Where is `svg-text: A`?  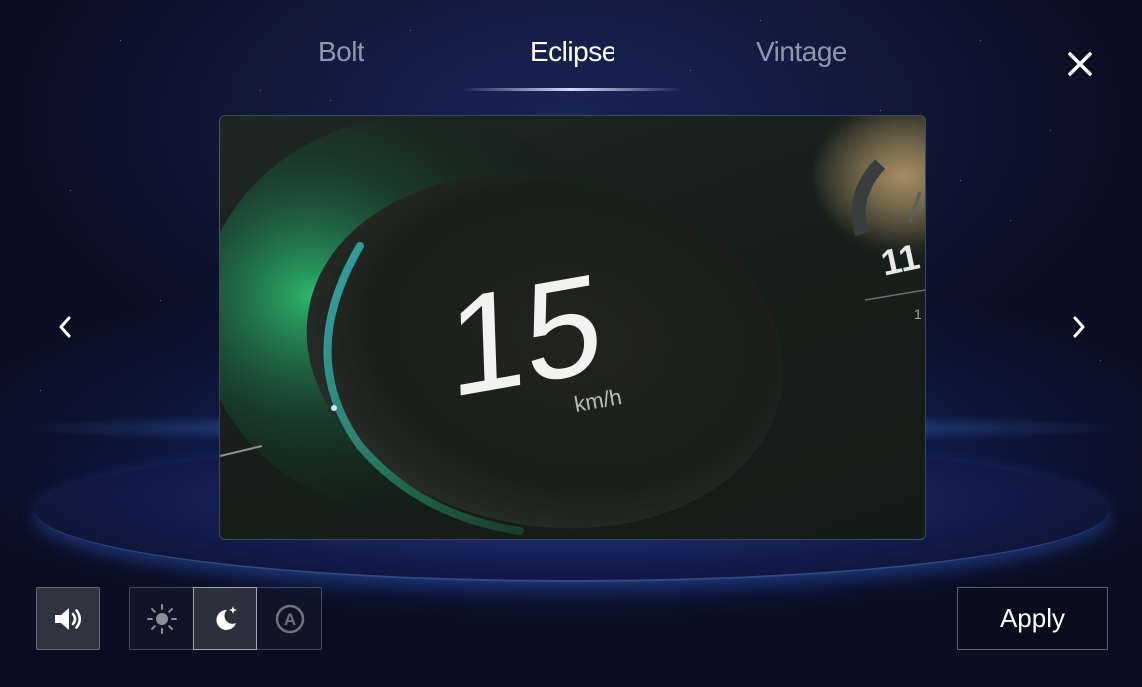 svg-text: A is located at coordinates (290, 619).